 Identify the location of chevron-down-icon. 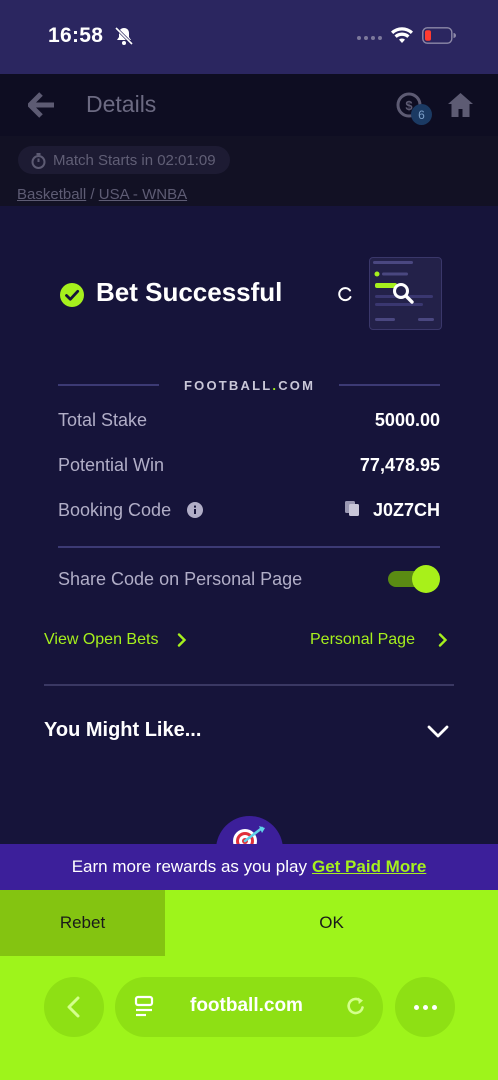
(438, 732).